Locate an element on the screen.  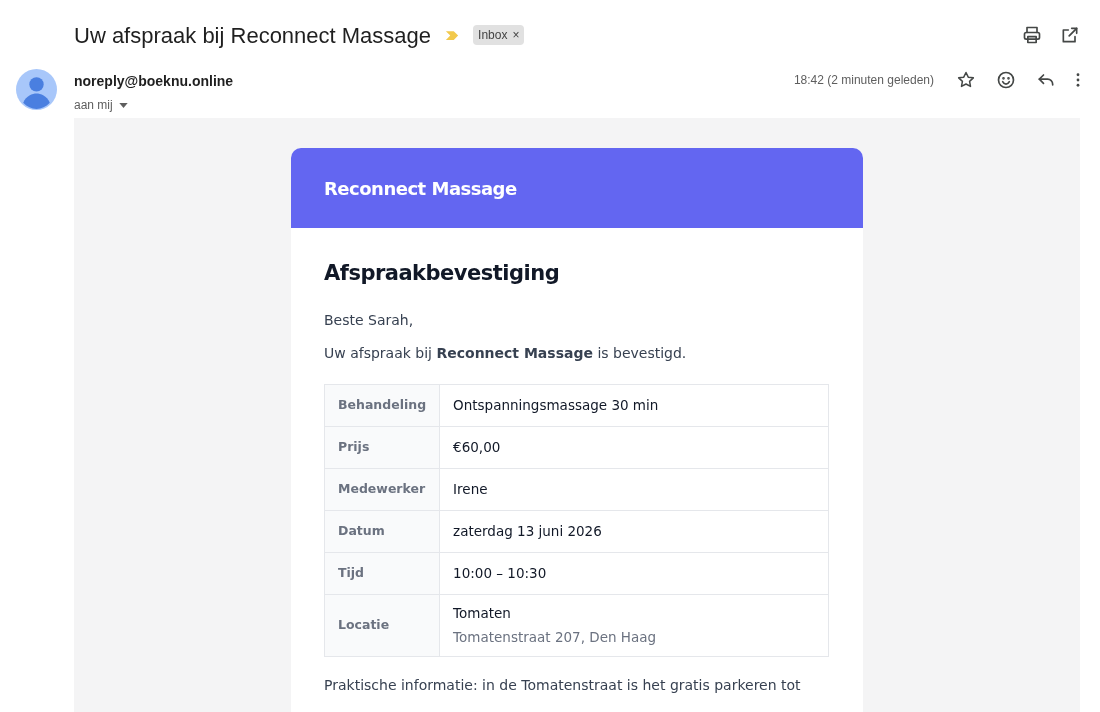
email-heading: Afspraakbevestiging is located at coordinates (442, 273).